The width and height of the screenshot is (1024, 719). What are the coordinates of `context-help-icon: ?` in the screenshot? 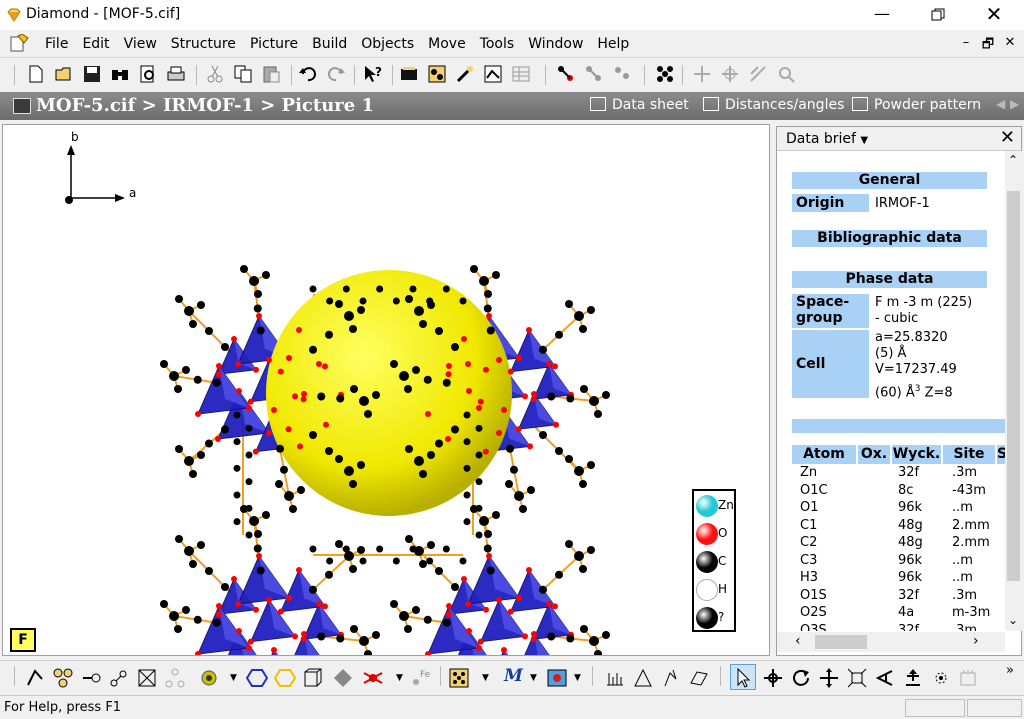 It's located at (373, 74).